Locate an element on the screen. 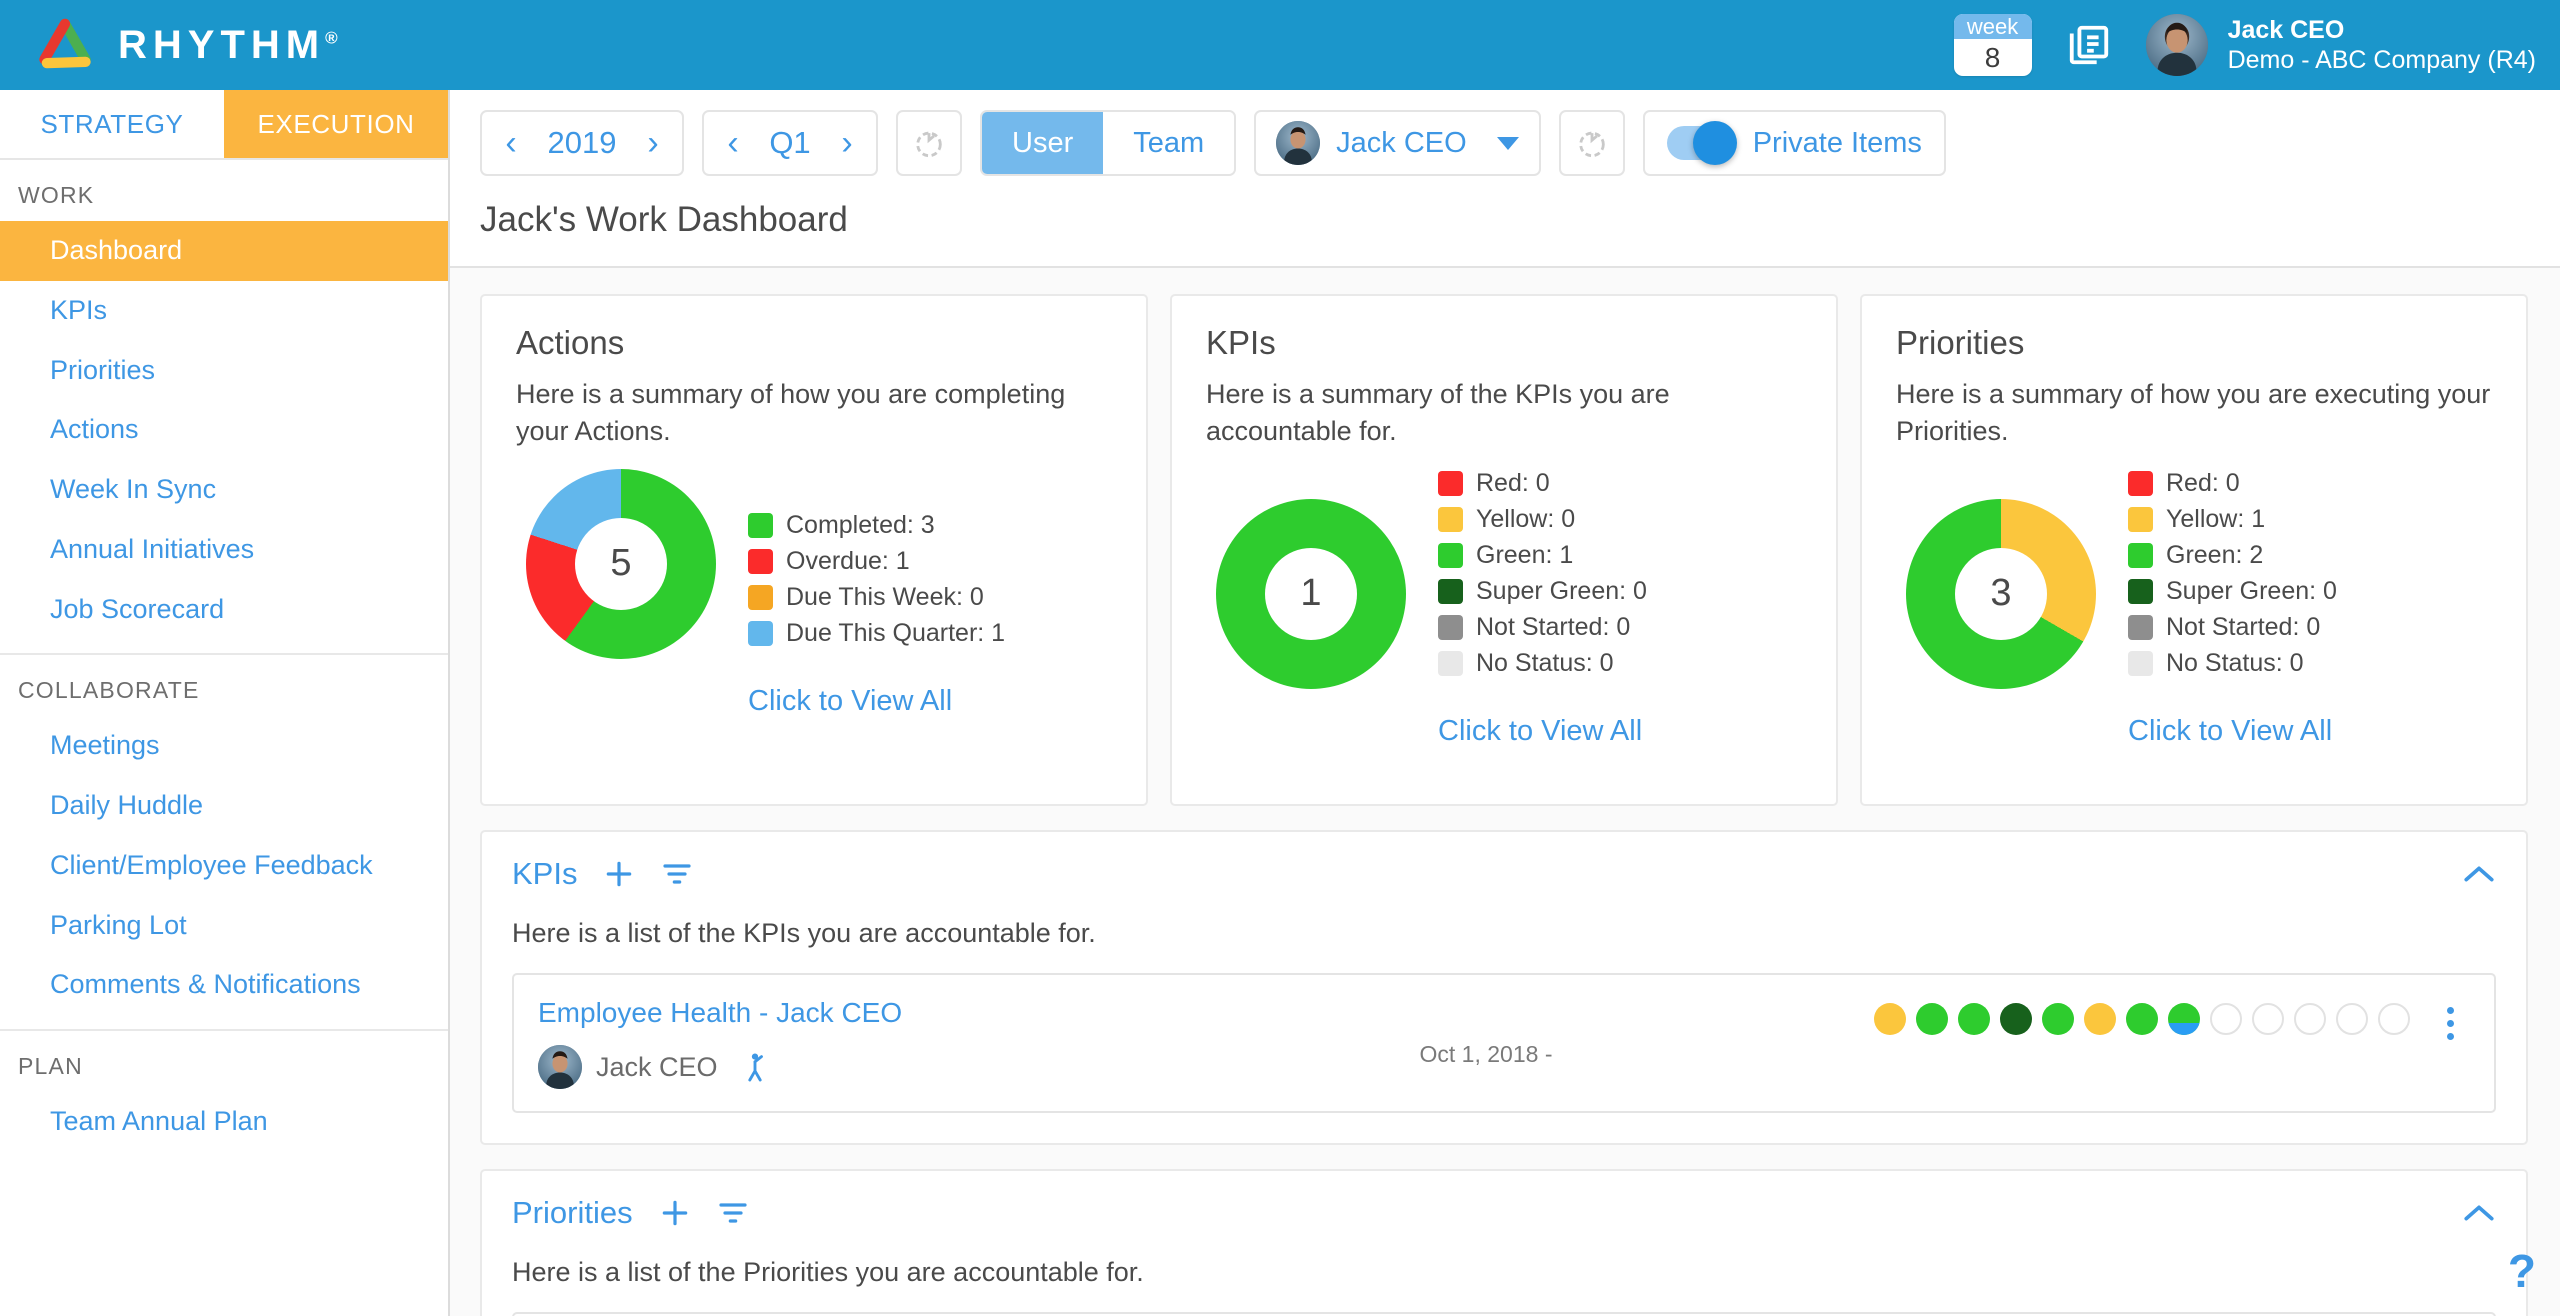 The height and width of the screenshot is (1316, 2560). legend-item: Due This Week: 0 is located at coordinates (930, 597).